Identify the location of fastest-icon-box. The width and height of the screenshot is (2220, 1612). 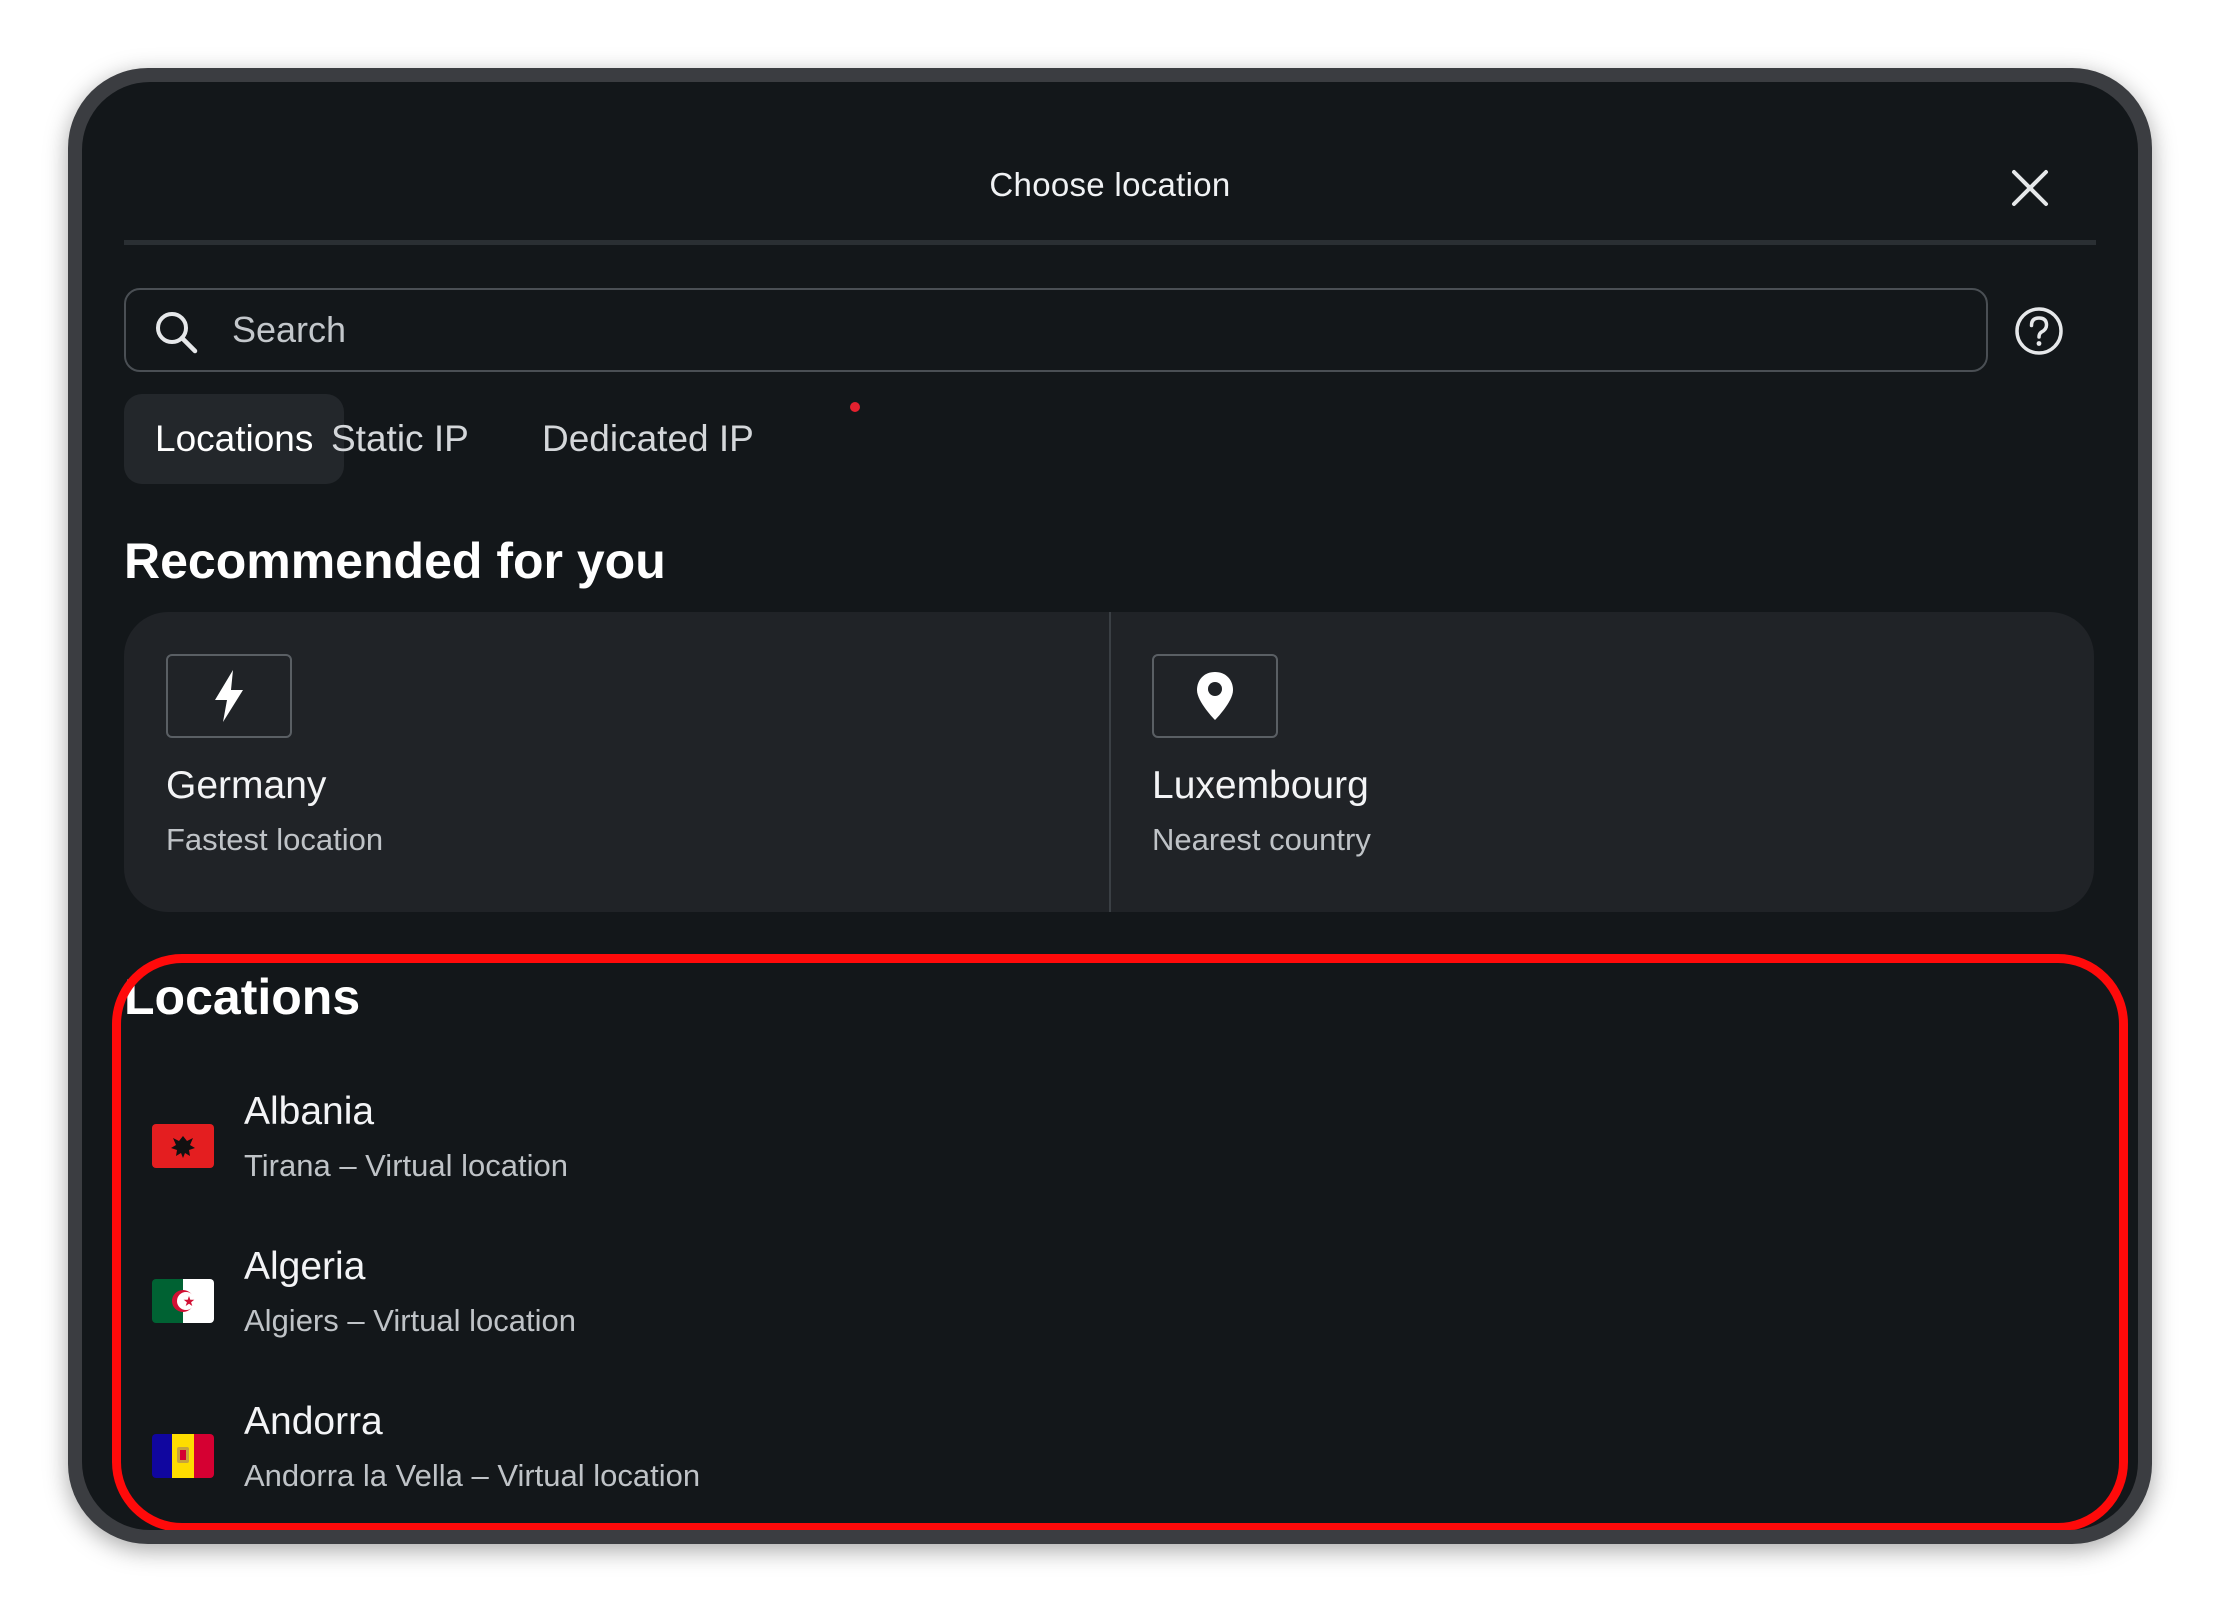
(229, 696).